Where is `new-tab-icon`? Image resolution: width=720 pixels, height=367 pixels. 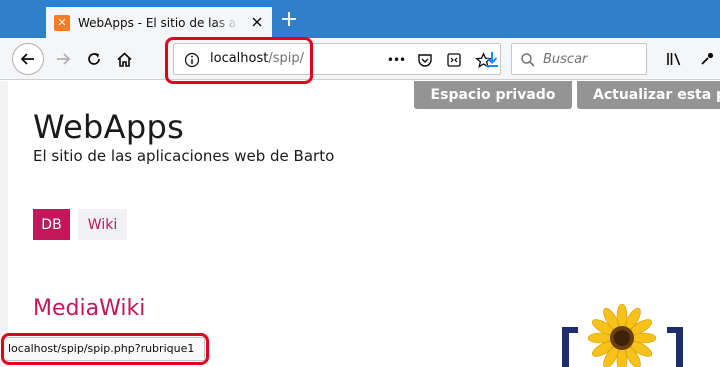
new-tab-icon is located at coordinates (289, 19).